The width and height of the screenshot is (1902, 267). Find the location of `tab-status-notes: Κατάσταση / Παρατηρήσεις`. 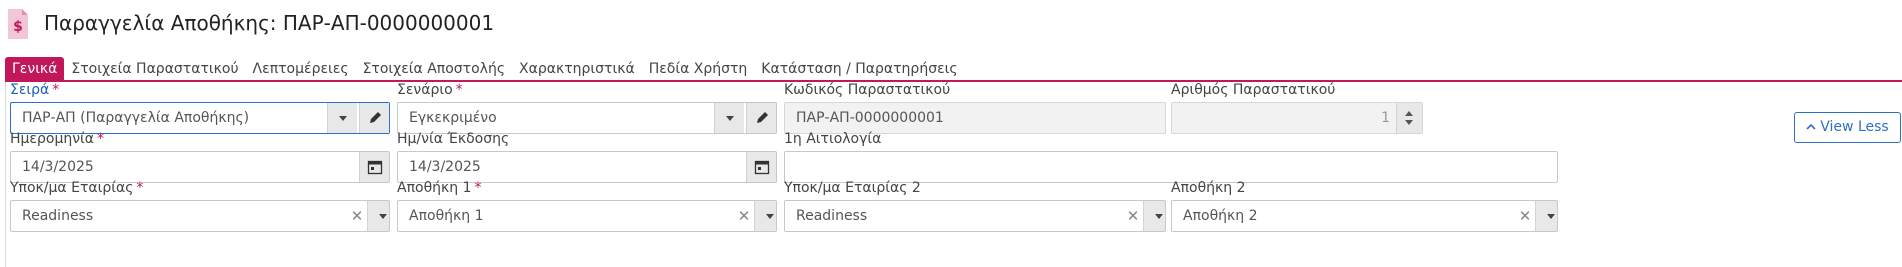

tab-status-notes: Κατάσταση / Παρατηρήσεις is located at coordinates (859, 69).